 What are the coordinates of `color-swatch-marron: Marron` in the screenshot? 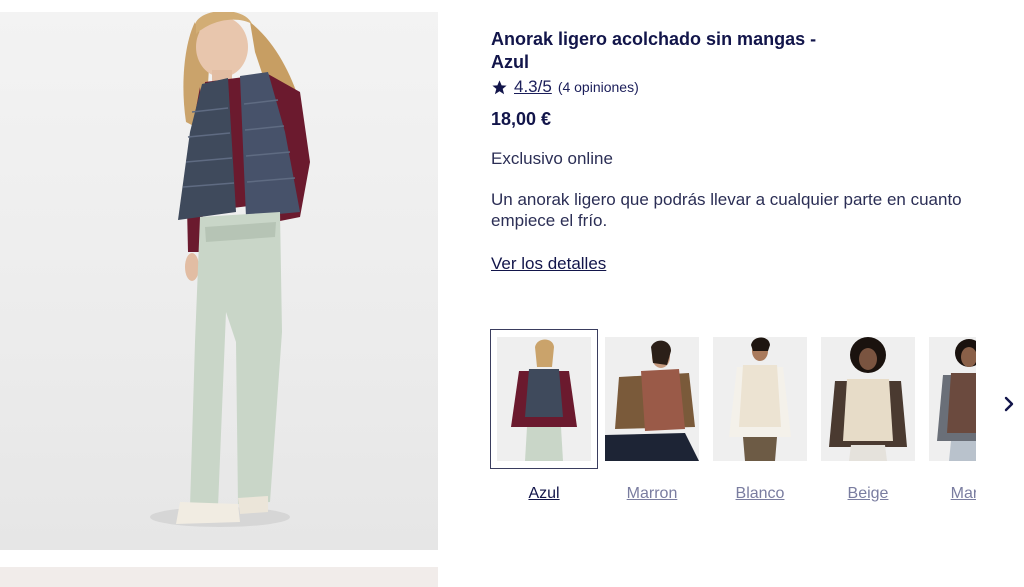 It's located at (652, 419).